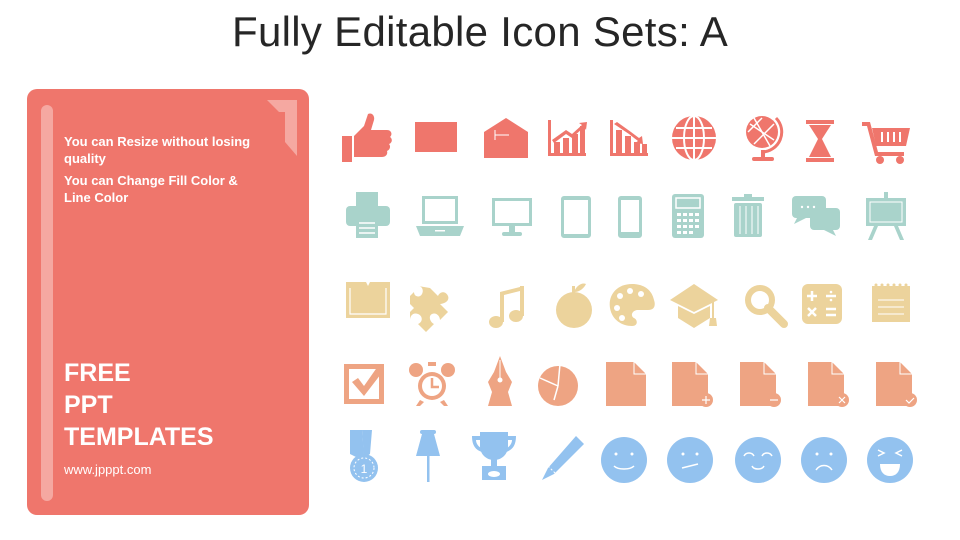 This screenshot has height=540, width=960. Describe the element at coordinates (440, 214) in the screenshot. I see `laptop-icon` at that location.